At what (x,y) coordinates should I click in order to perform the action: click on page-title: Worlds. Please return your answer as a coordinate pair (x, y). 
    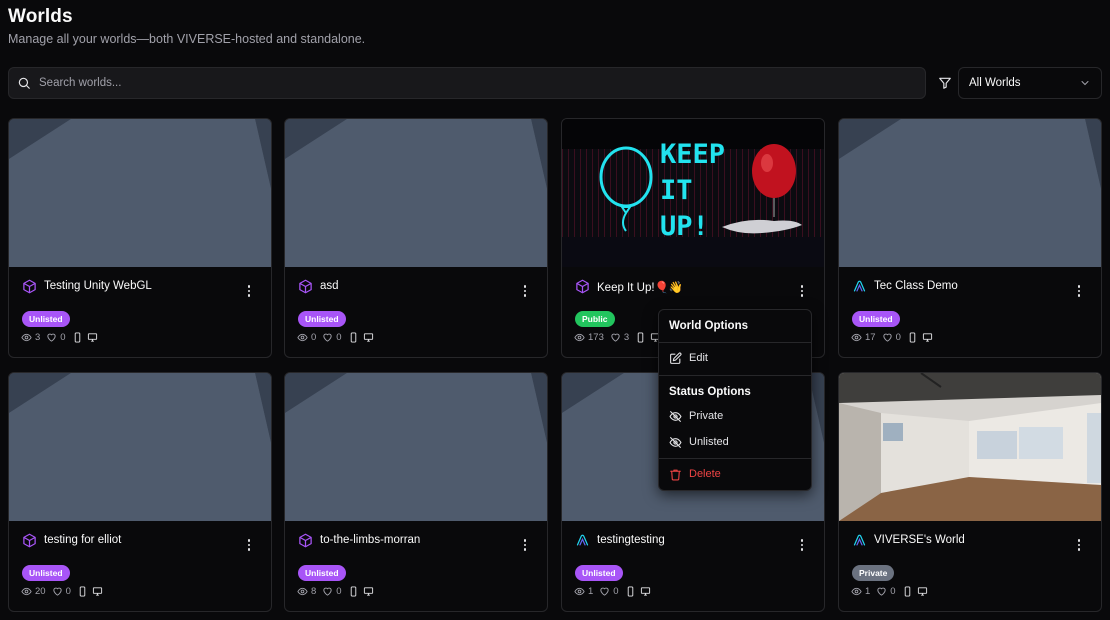
    Looking at the image, I should click on (40, 16).